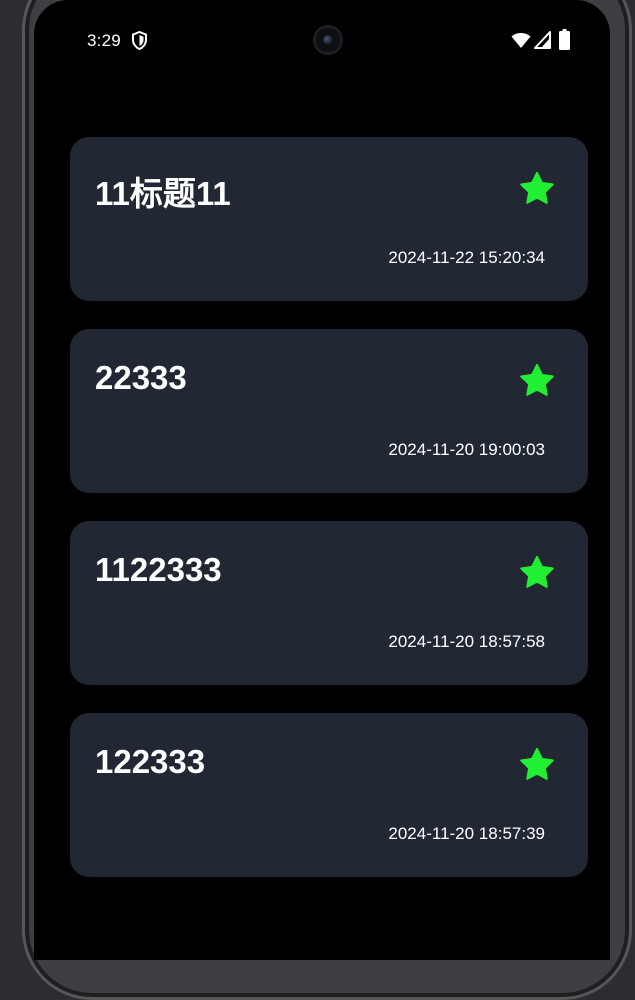  I want to click on status-bar: 3:29, so click(322, 40).